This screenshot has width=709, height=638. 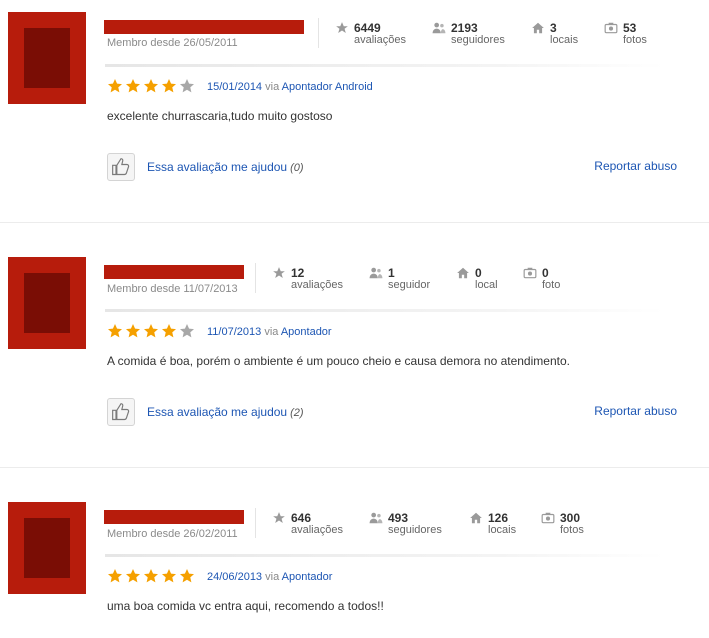 I want to click on review-meta: 15/01/2014 via Apontador Android, so click(x=290, y=87).